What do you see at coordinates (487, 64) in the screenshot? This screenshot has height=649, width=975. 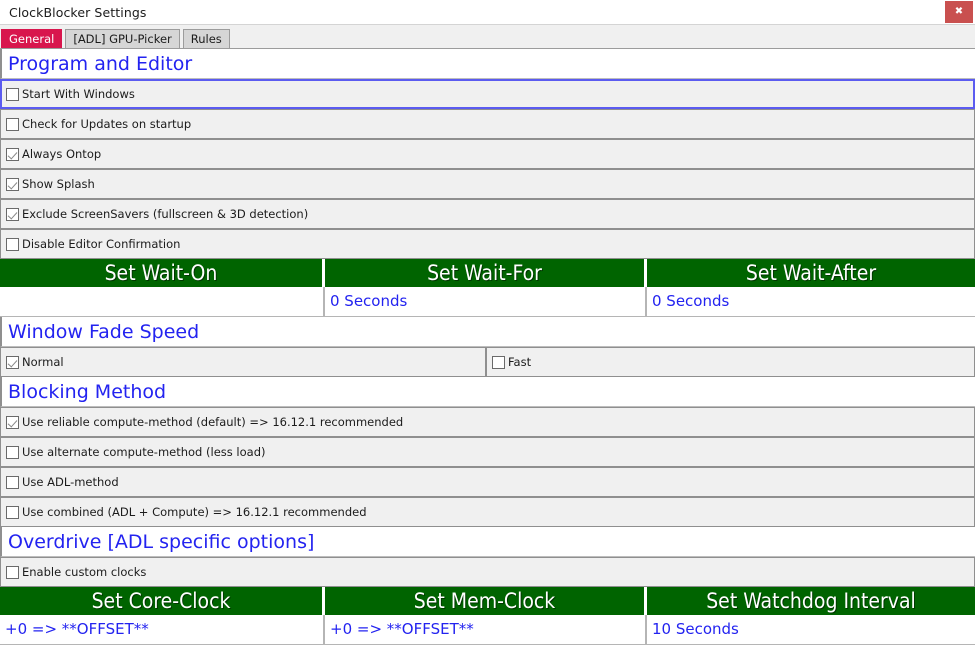 I see `section-program-and-editor: Program and Editor` at bounding box center [487, 64].